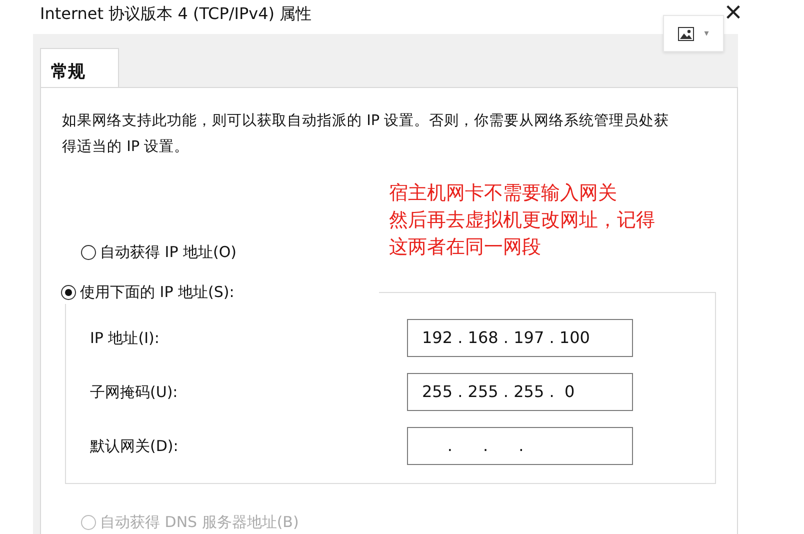 This screenshot has height=534, width=804. Describe the element at coordinates (503, 193) in the screenshot. I see `annotation-text: 宿主机网卡不需要输入网关` at that location.